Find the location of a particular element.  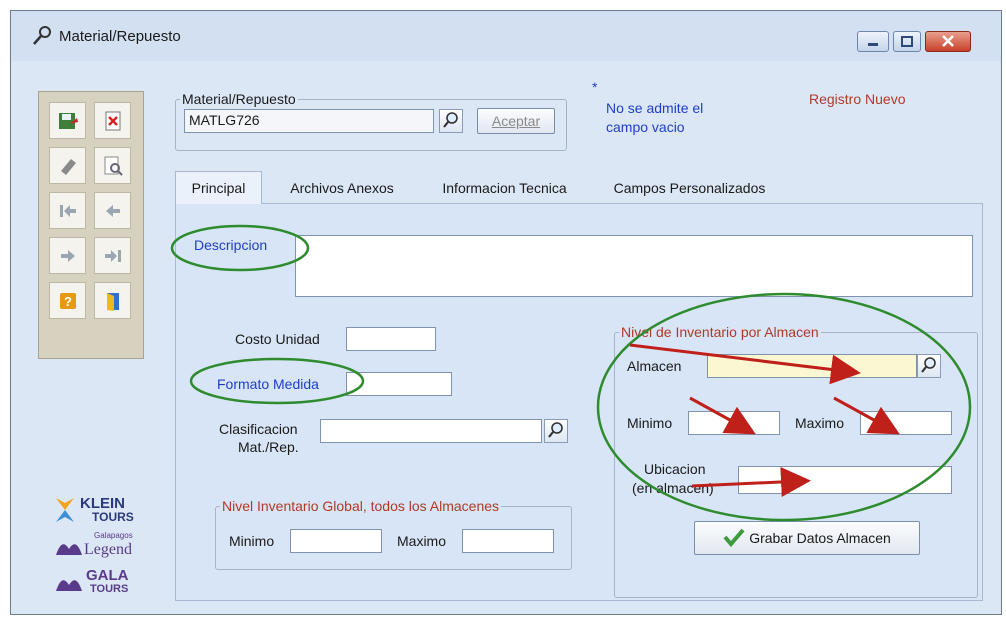

gala-logo-subtext: TOURS is located at coordinates (109, 589).